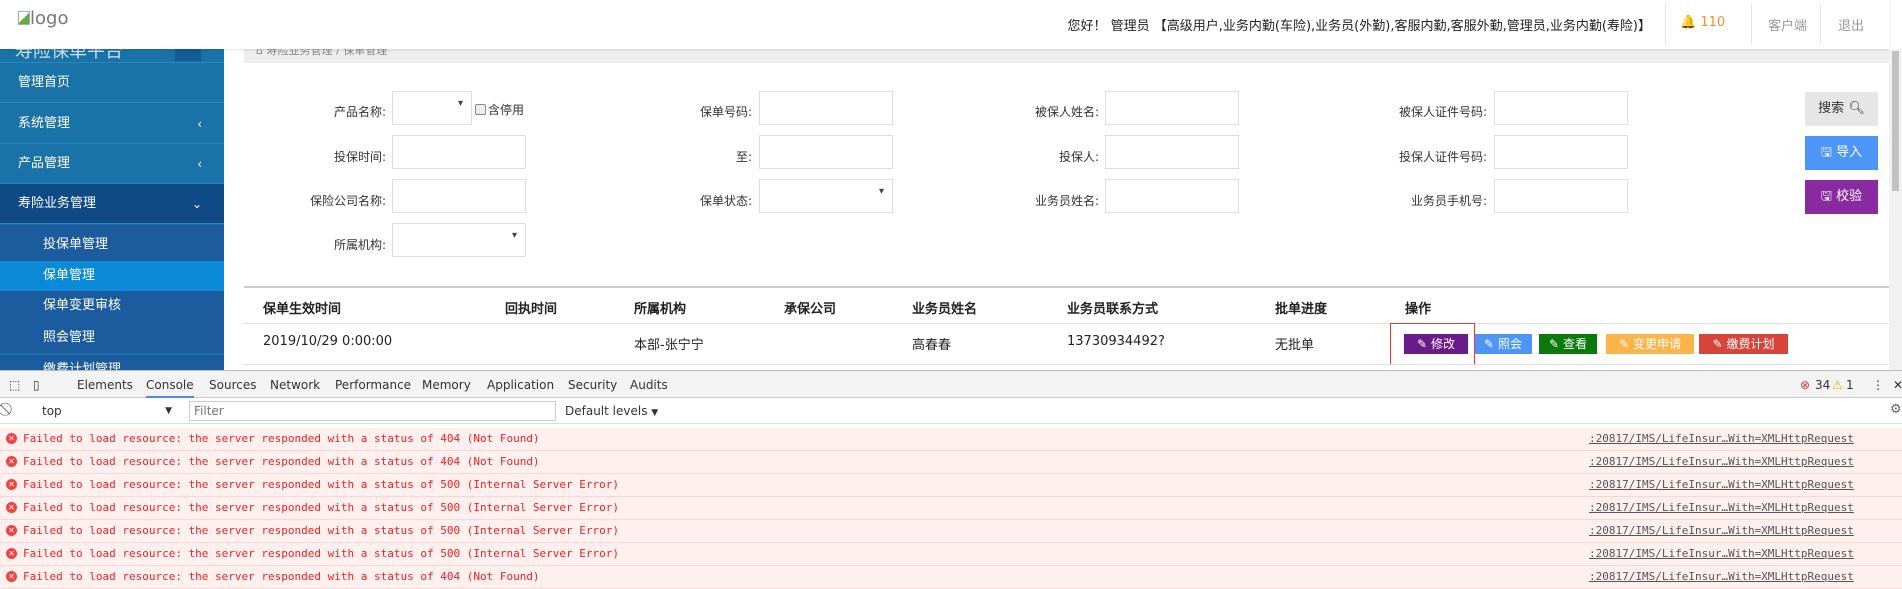 This screenshot has height=589, width=1902. Describe the element at coordinates (1503, 344) in the screenshot. I see `notice-button: ✎ 照会` at that location.